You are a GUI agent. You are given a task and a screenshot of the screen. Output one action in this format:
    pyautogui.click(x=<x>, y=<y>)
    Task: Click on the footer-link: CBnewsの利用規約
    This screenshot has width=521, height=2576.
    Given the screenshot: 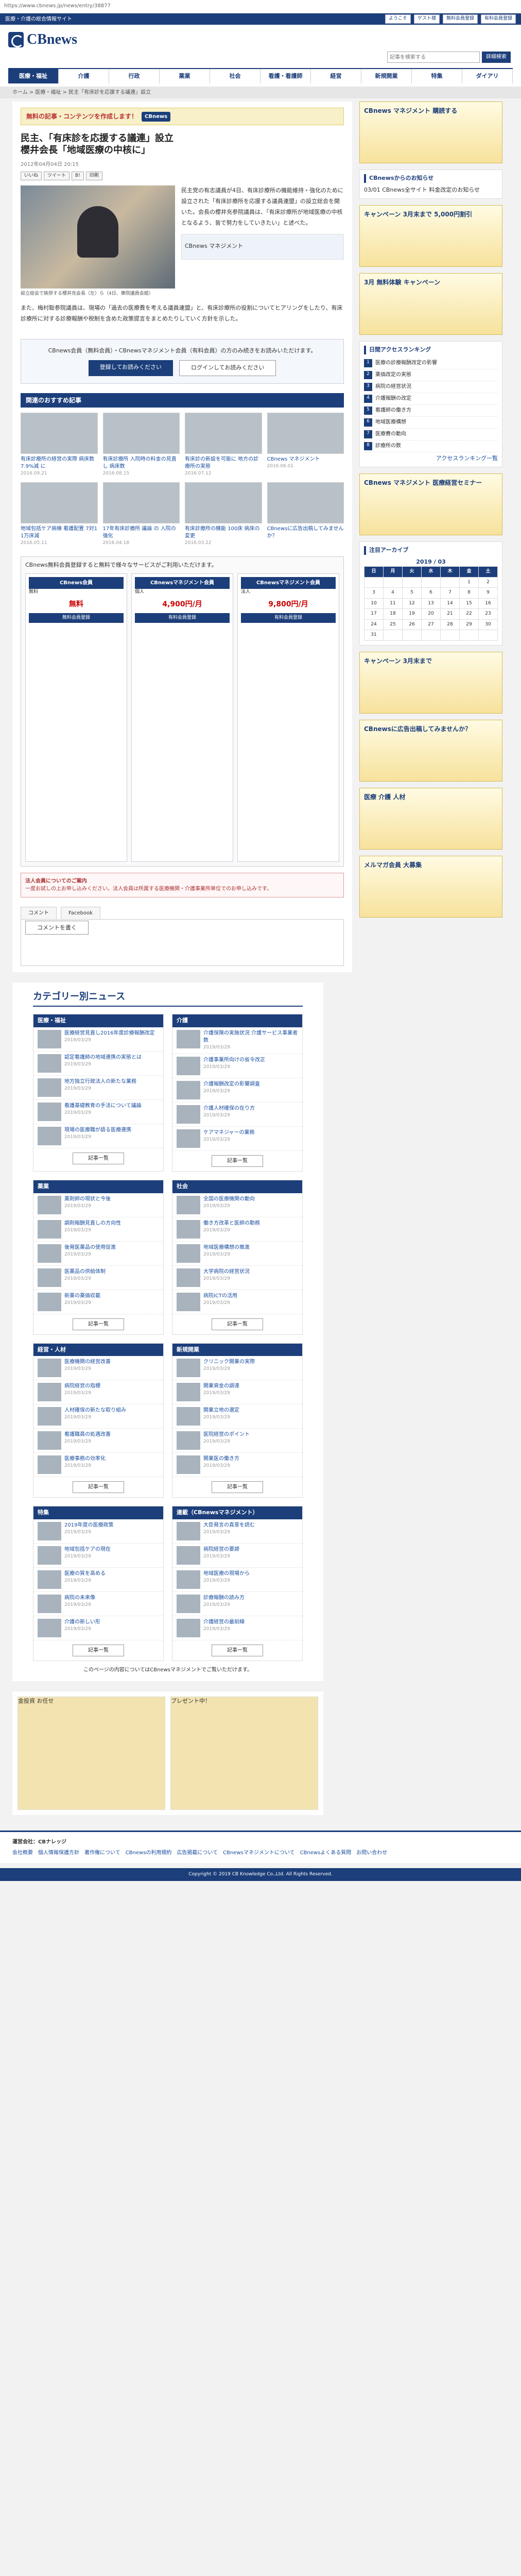 What is the action you would take?
    pyautogui.click(x=149, y=1853)
    